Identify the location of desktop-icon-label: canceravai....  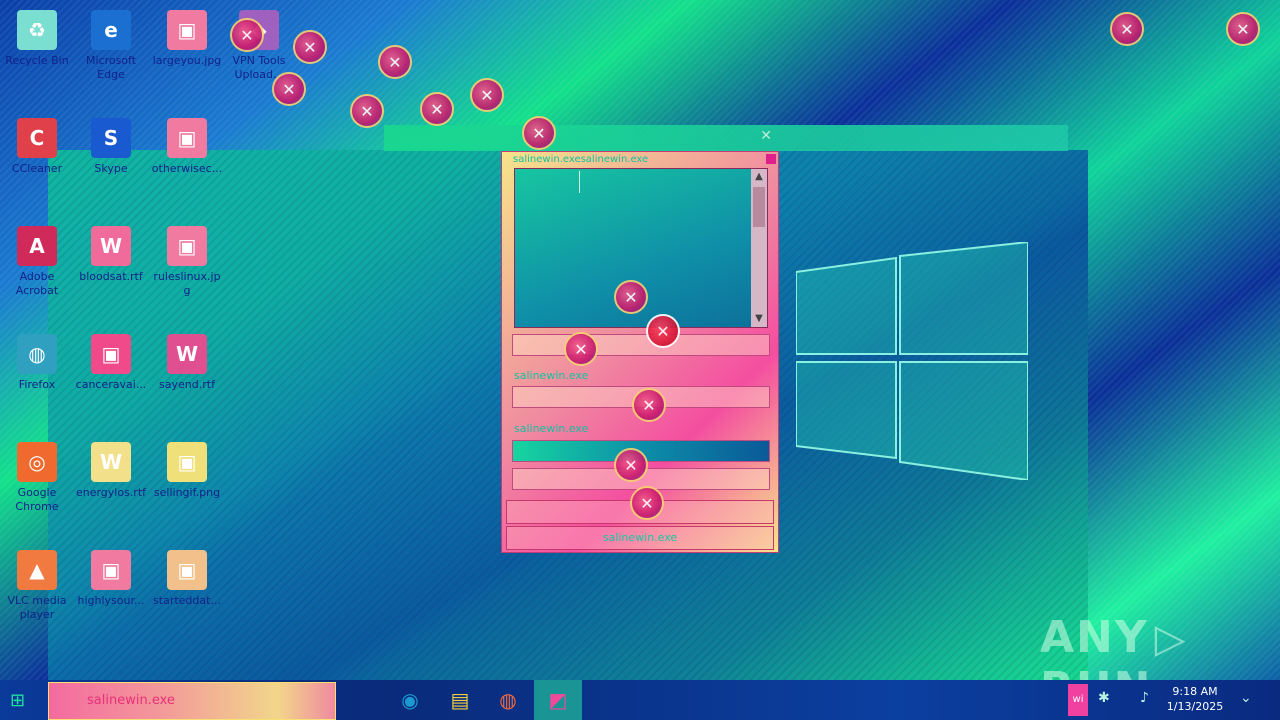
(111, 384).